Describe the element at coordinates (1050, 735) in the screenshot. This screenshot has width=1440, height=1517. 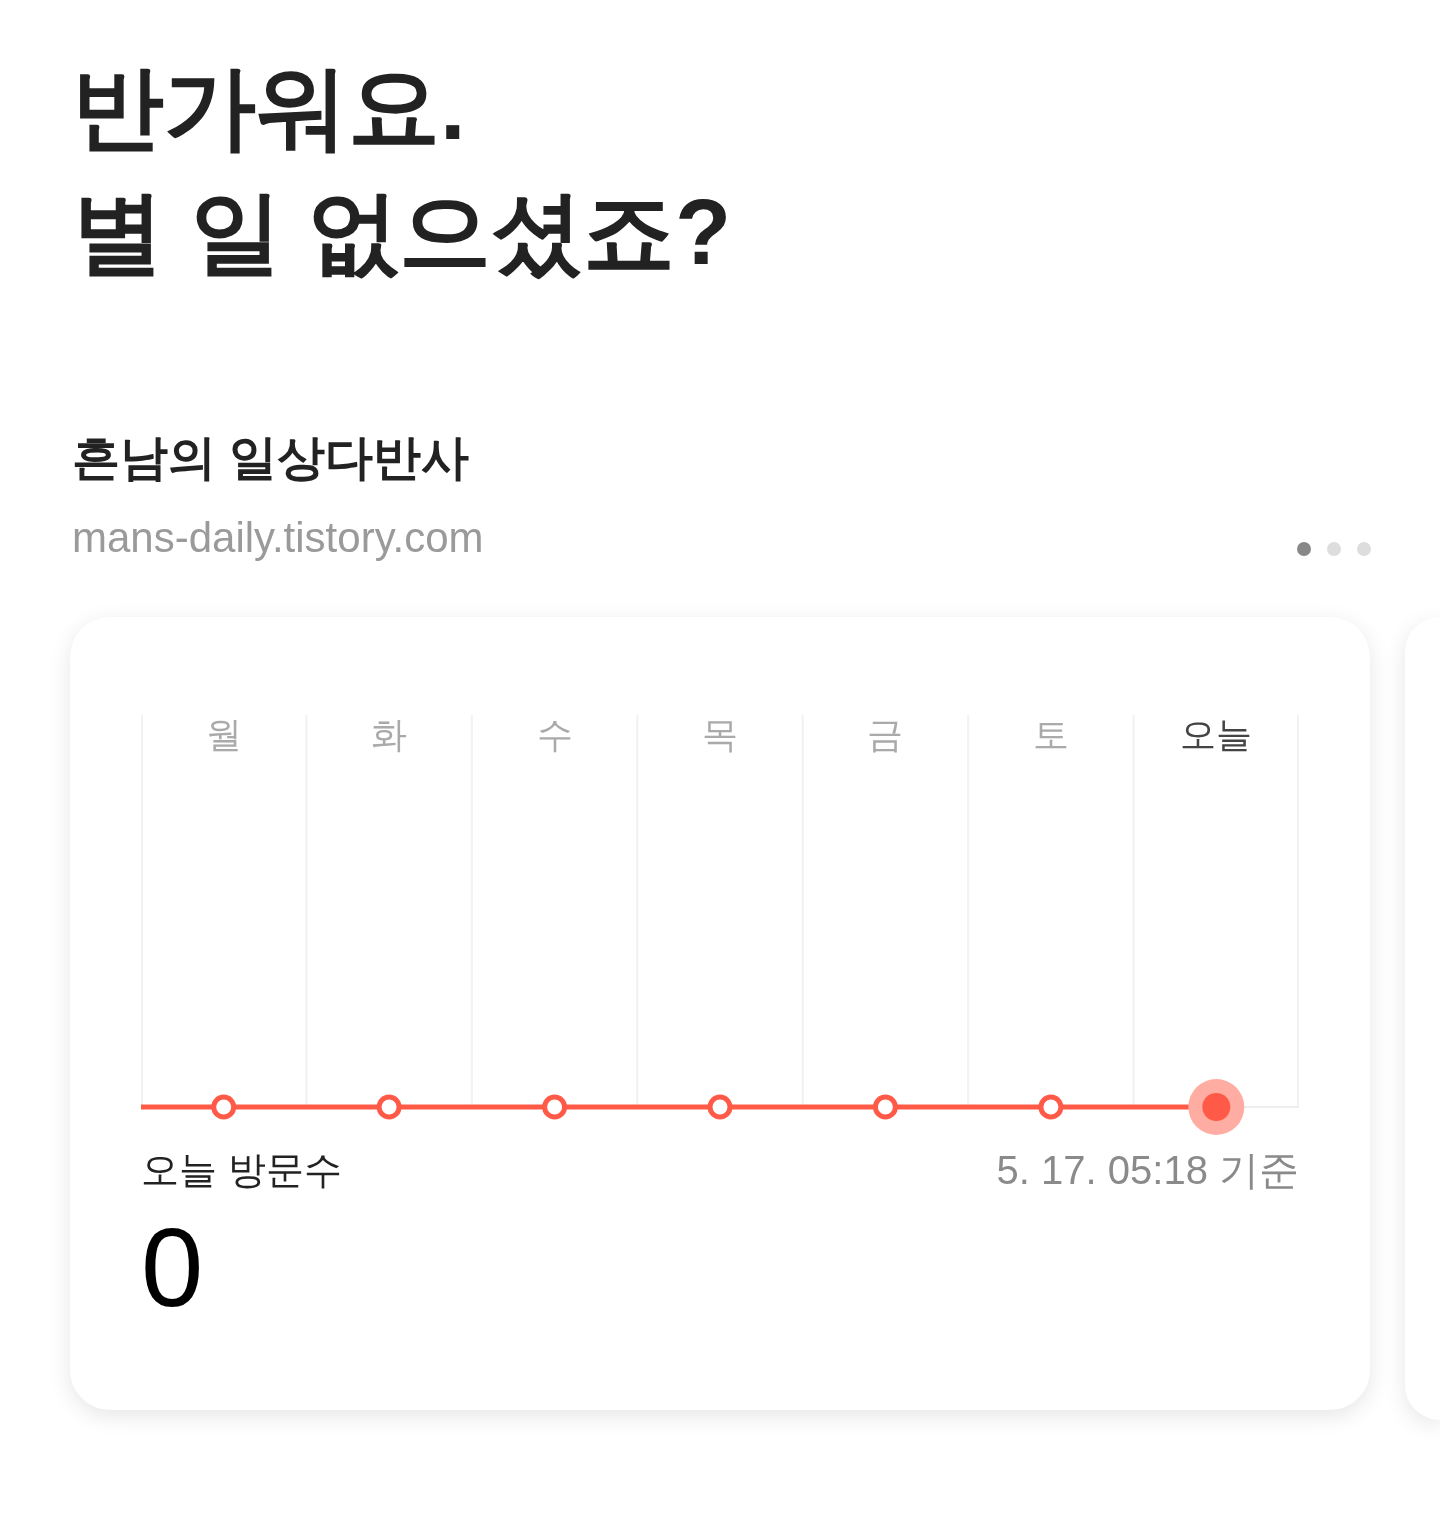
I see `day-label: 토` at that location.